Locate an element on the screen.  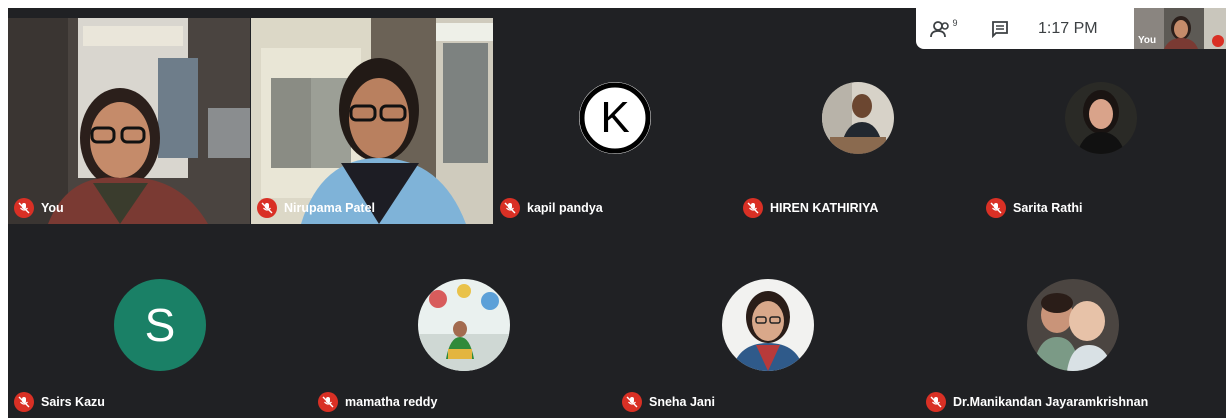
participant-tile-dr-manikandan: Dr.Manikandan Jayaramkrishnan is located at coordinates (1073, 326).